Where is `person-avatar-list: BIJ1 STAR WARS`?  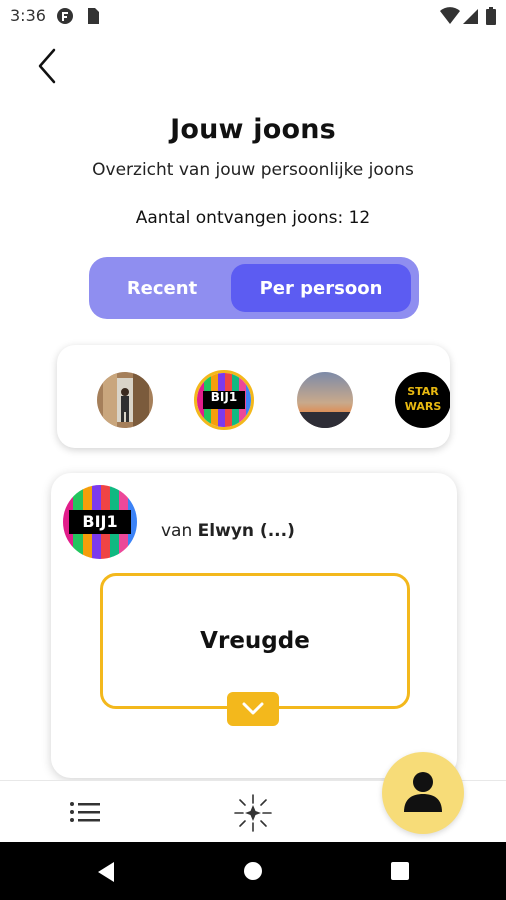
person-avatar-list: BIJ1 STAR WARS is located at coordinates (253, 396).